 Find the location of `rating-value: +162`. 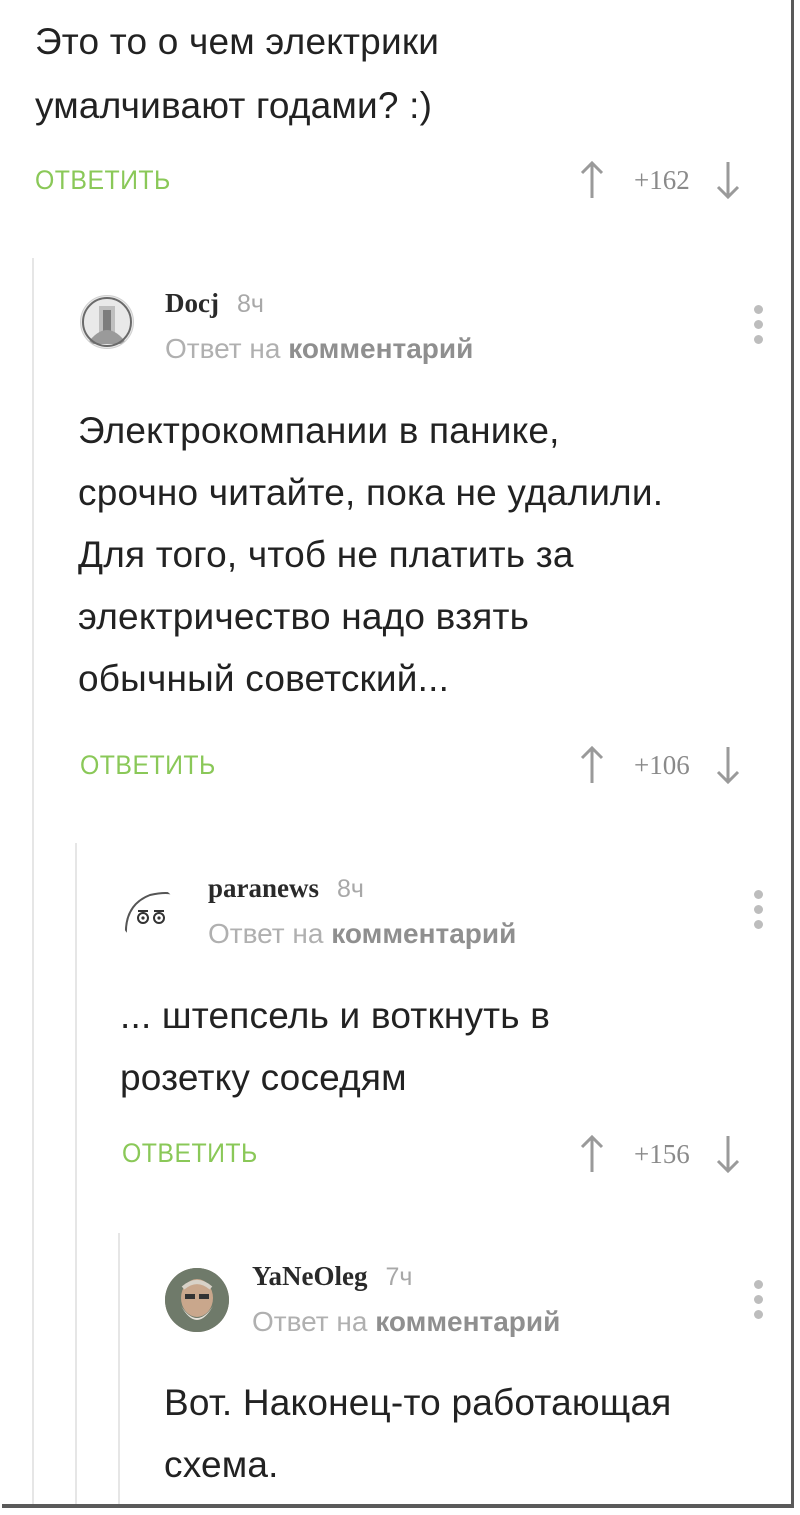

rating-value: +162 is located at coordinates (662, 179).